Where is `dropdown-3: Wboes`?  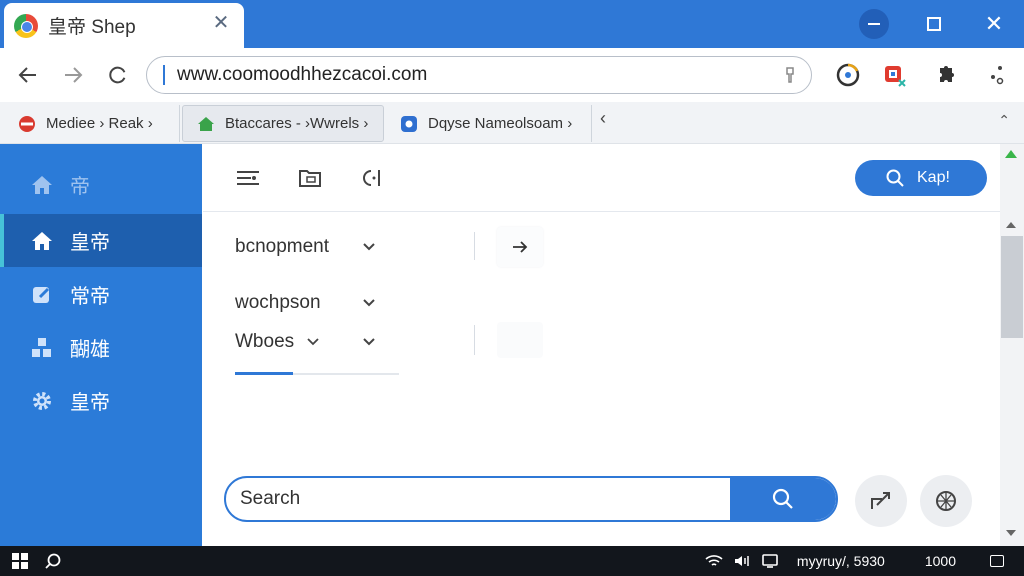
dropdown-3: Wboes is located at coordinates (277, 342).